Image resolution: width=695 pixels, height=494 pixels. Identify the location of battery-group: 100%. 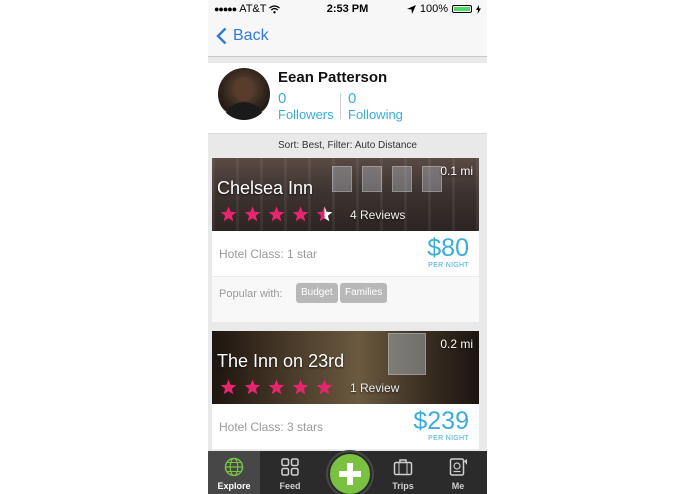
(443, 9).